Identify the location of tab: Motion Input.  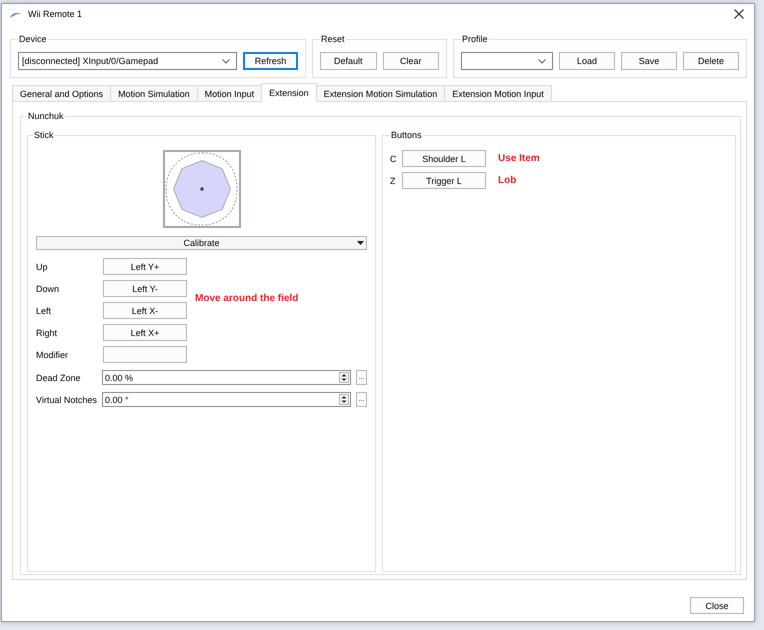
(229, 93).